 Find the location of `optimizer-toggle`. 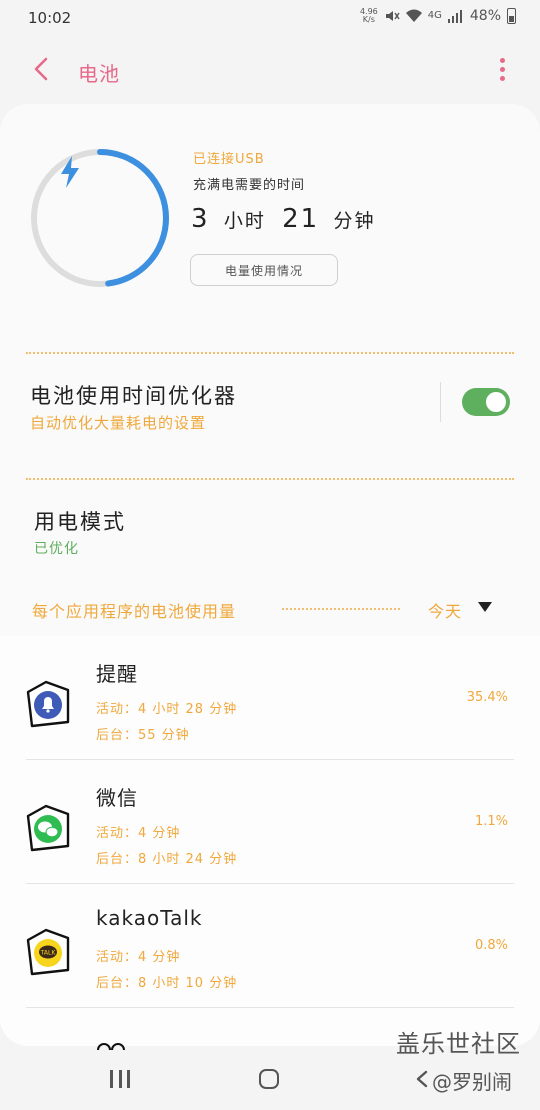

optimizer-toggle is located at coordinates (486, 402).